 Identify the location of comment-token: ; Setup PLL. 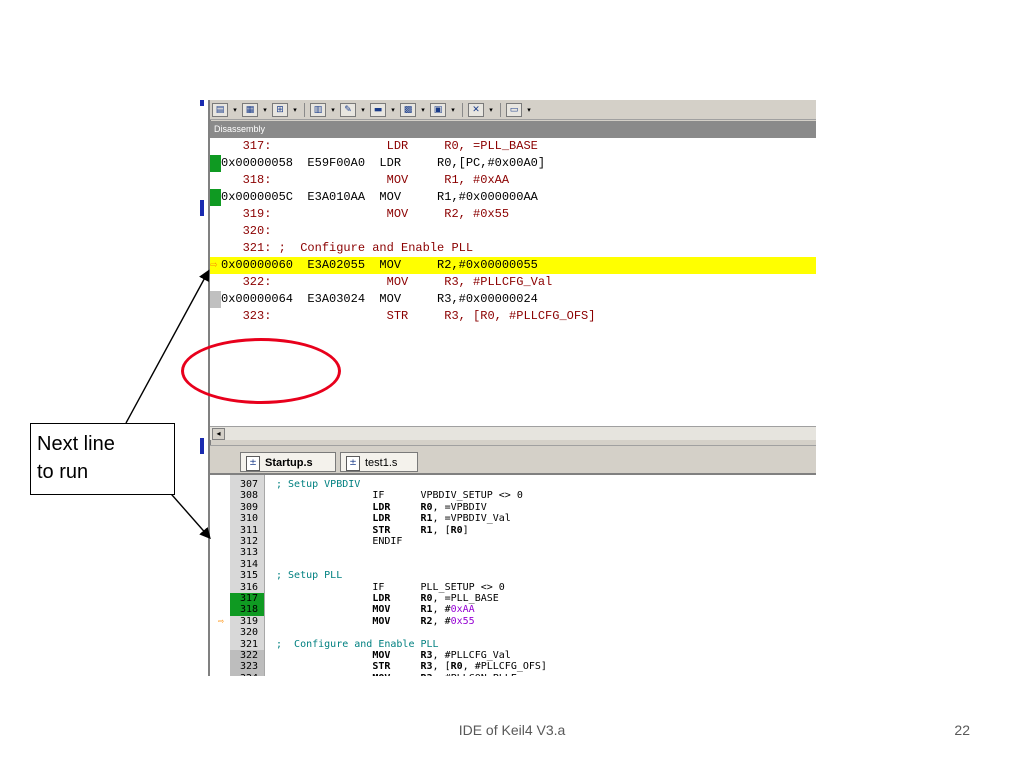
(309, 576).